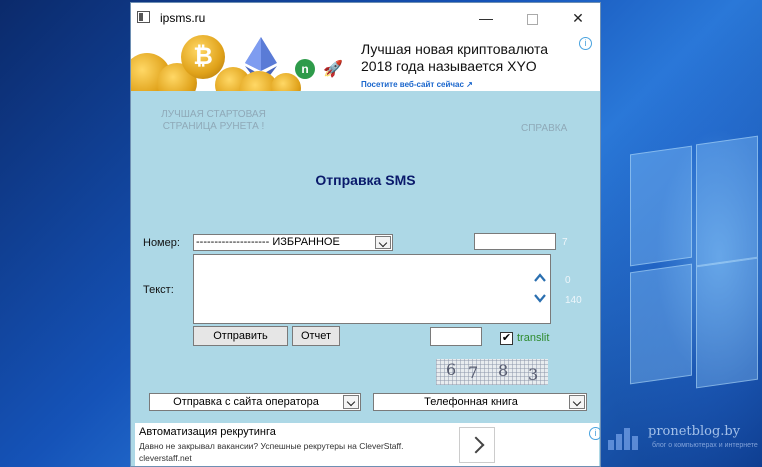  What do you see at coordinates (573, 300) in the screenshot?
I see `chars-max: 140` at bounding box center [573, 300].